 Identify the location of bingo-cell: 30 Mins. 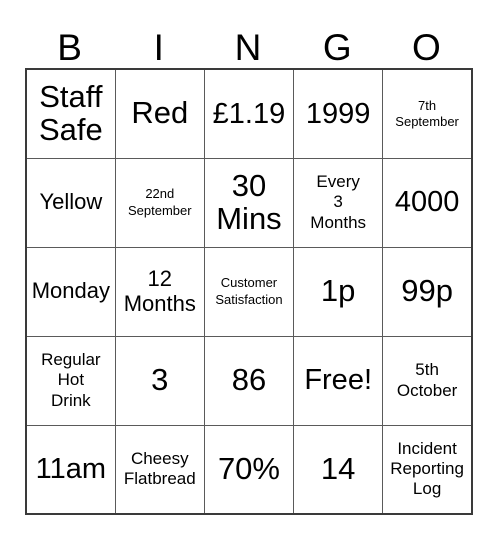
(249, 202).